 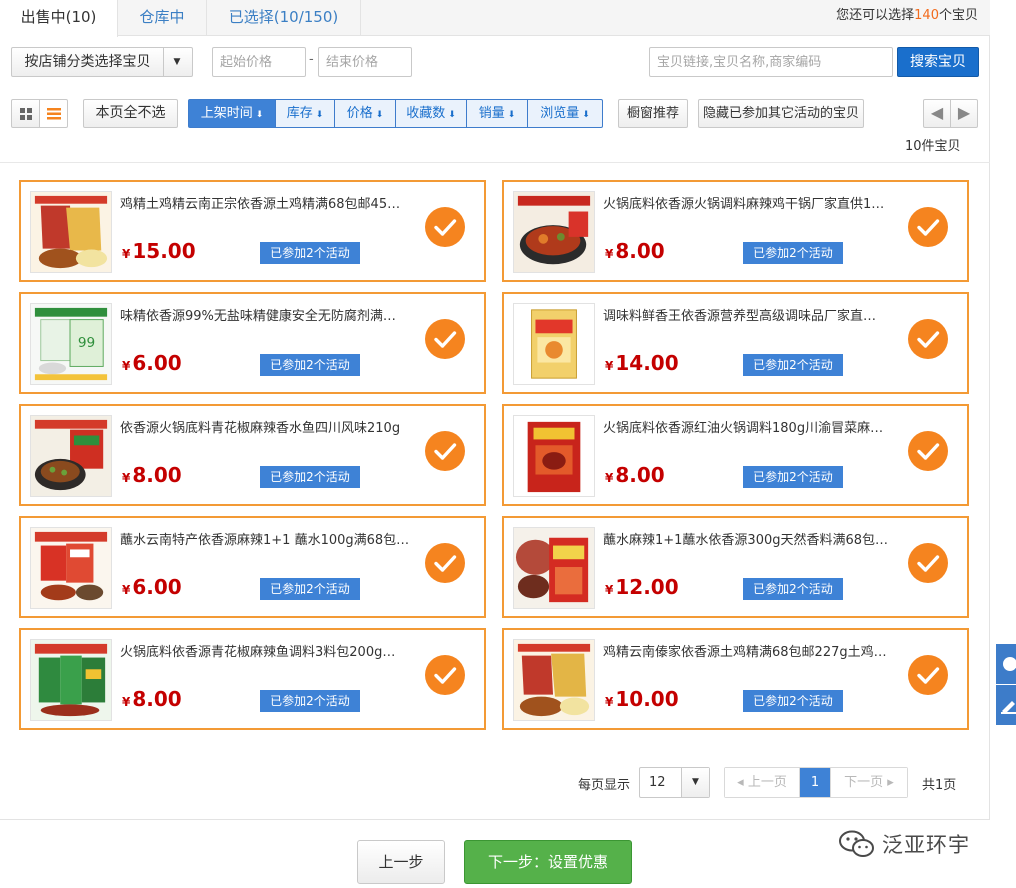 I want to click on search-button: 搜索宝贝, so click(x=938, y=62).